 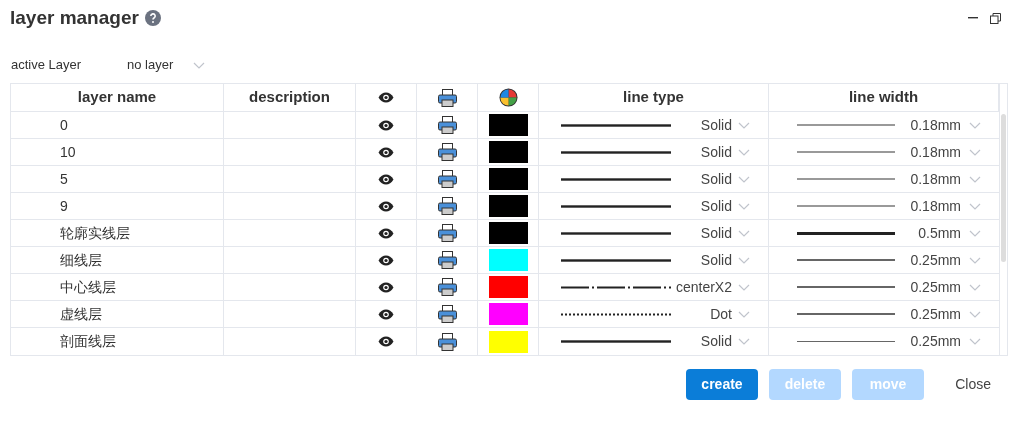 What do you see at coordinates (64, 179) in the screenshot?
I see `layer-name: 5` at bounding box center [64, 179].